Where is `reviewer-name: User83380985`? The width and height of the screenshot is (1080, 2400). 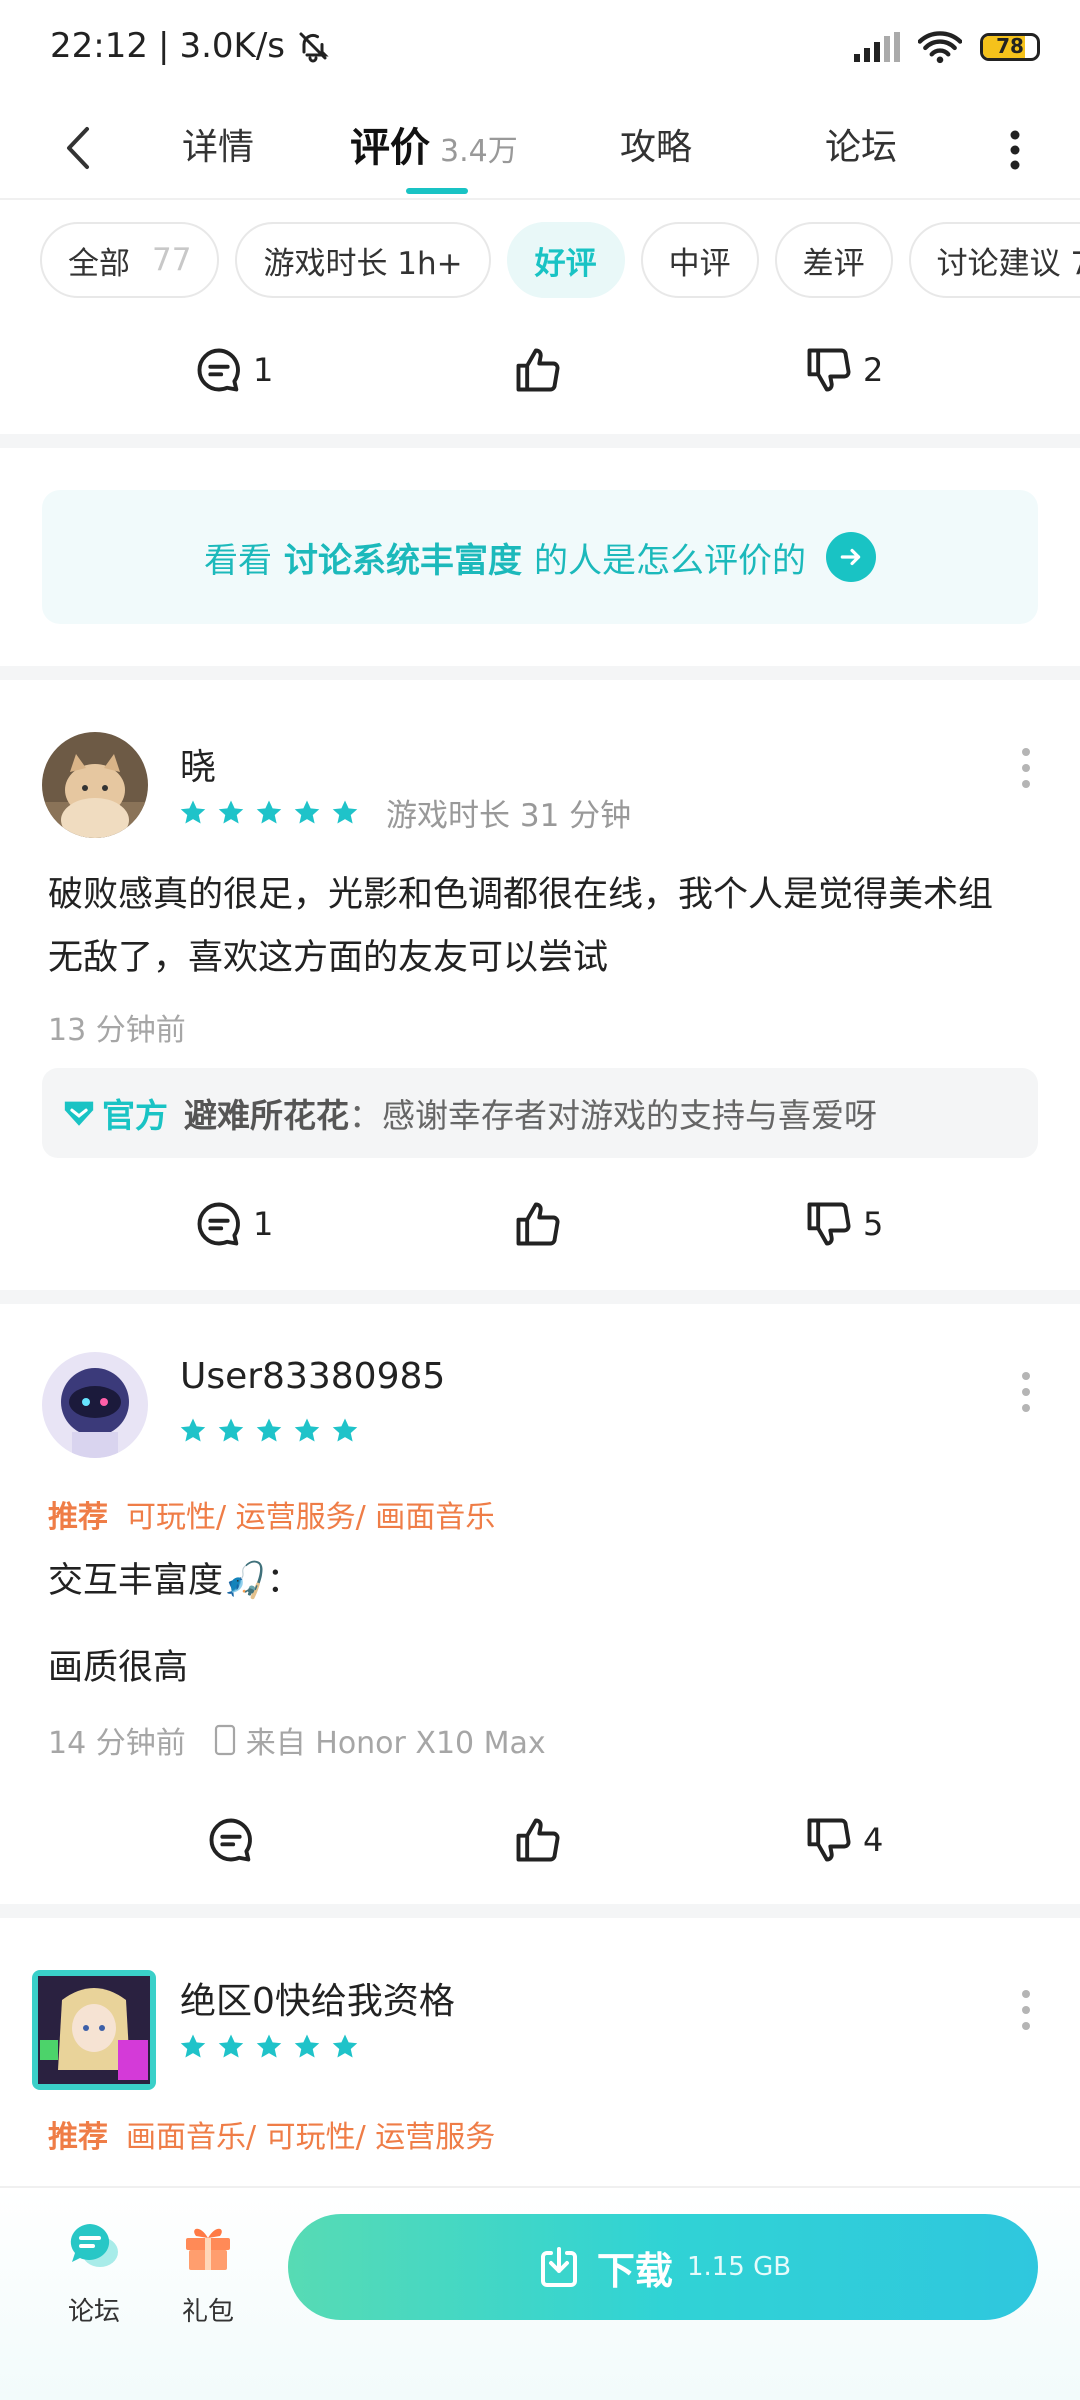 reviewer-name: User83380985 is located at coordinates (312, 1376).